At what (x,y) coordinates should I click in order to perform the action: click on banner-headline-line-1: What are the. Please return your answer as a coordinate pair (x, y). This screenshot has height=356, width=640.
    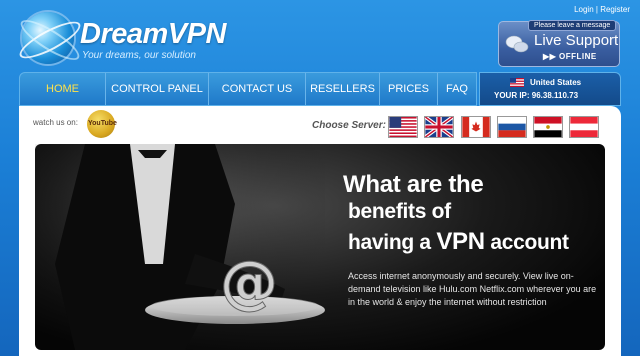
    Looking at the image, I should click on (413, 184).